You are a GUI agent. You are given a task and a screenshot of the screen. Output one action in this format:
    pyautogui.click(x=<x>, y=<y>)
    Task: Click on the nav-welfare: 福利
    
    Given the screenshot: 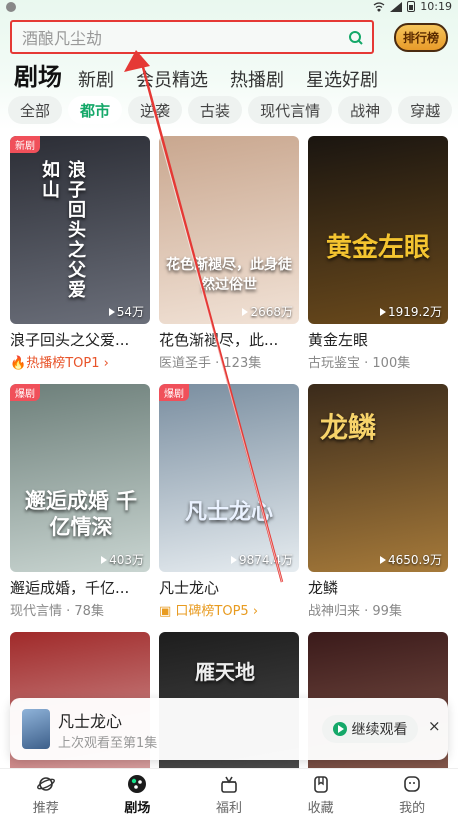 What is the action you would take?
    pyautogui.click(x=229, y=794)
    